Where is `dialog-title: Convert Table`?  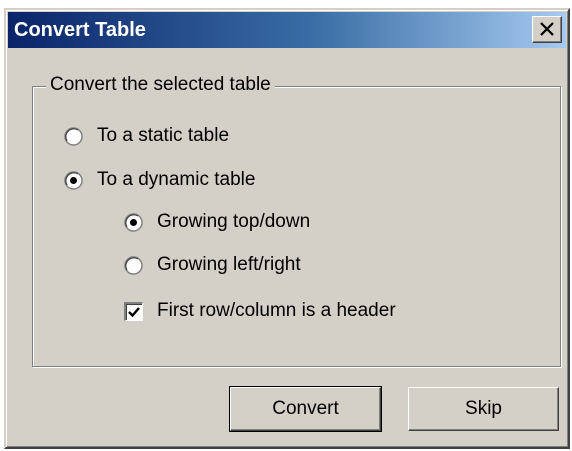
dialog-title: Convert Table is located at coordinates (80, 30).